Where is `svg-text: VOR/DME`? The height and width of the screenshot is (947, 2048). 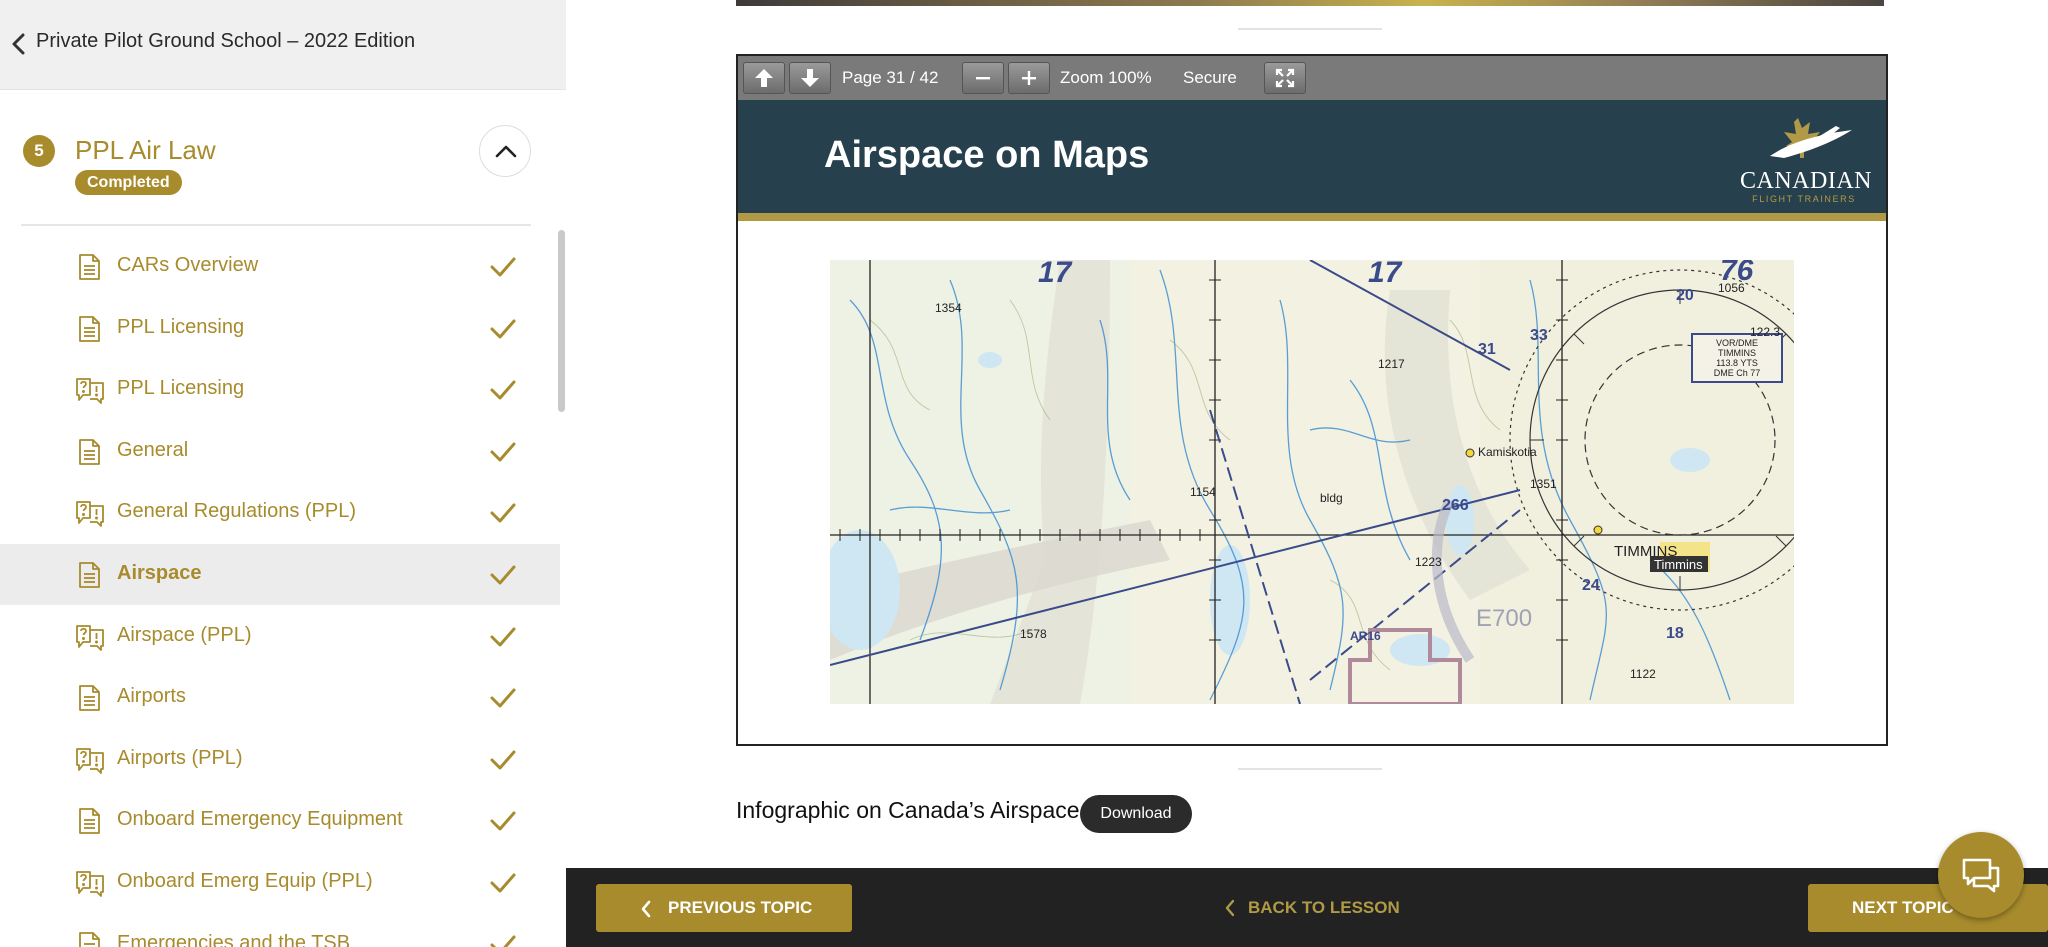 svg-text: VOR/DME is located at coordinates (1737, 343).